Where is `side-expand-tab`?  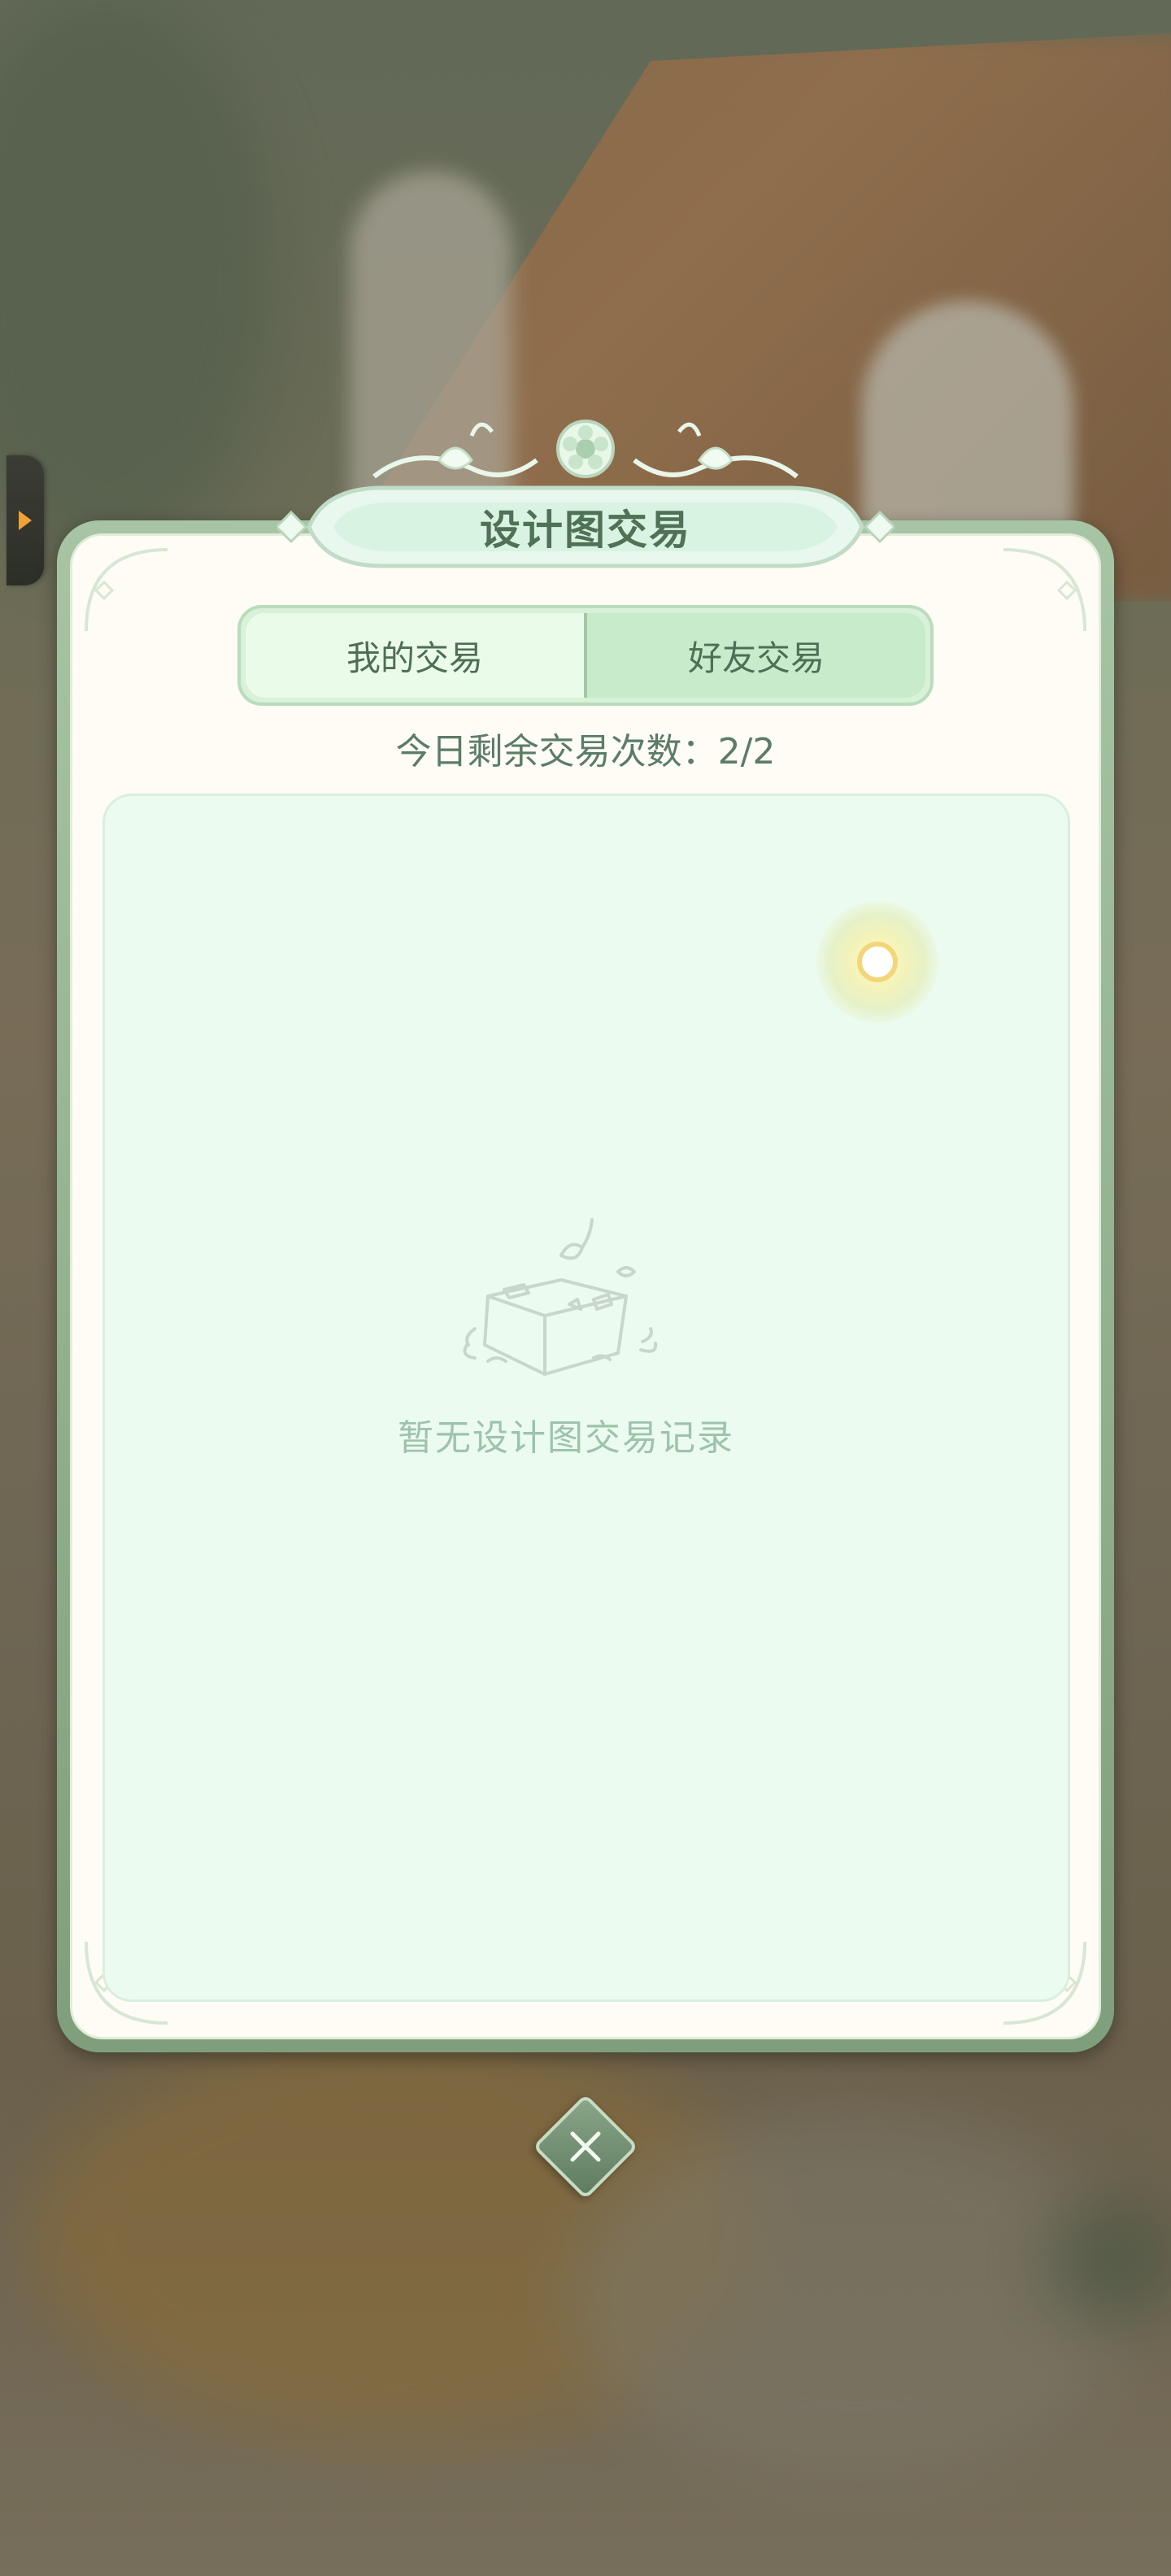 side-expand-tab is located at coordinates (26, 520).